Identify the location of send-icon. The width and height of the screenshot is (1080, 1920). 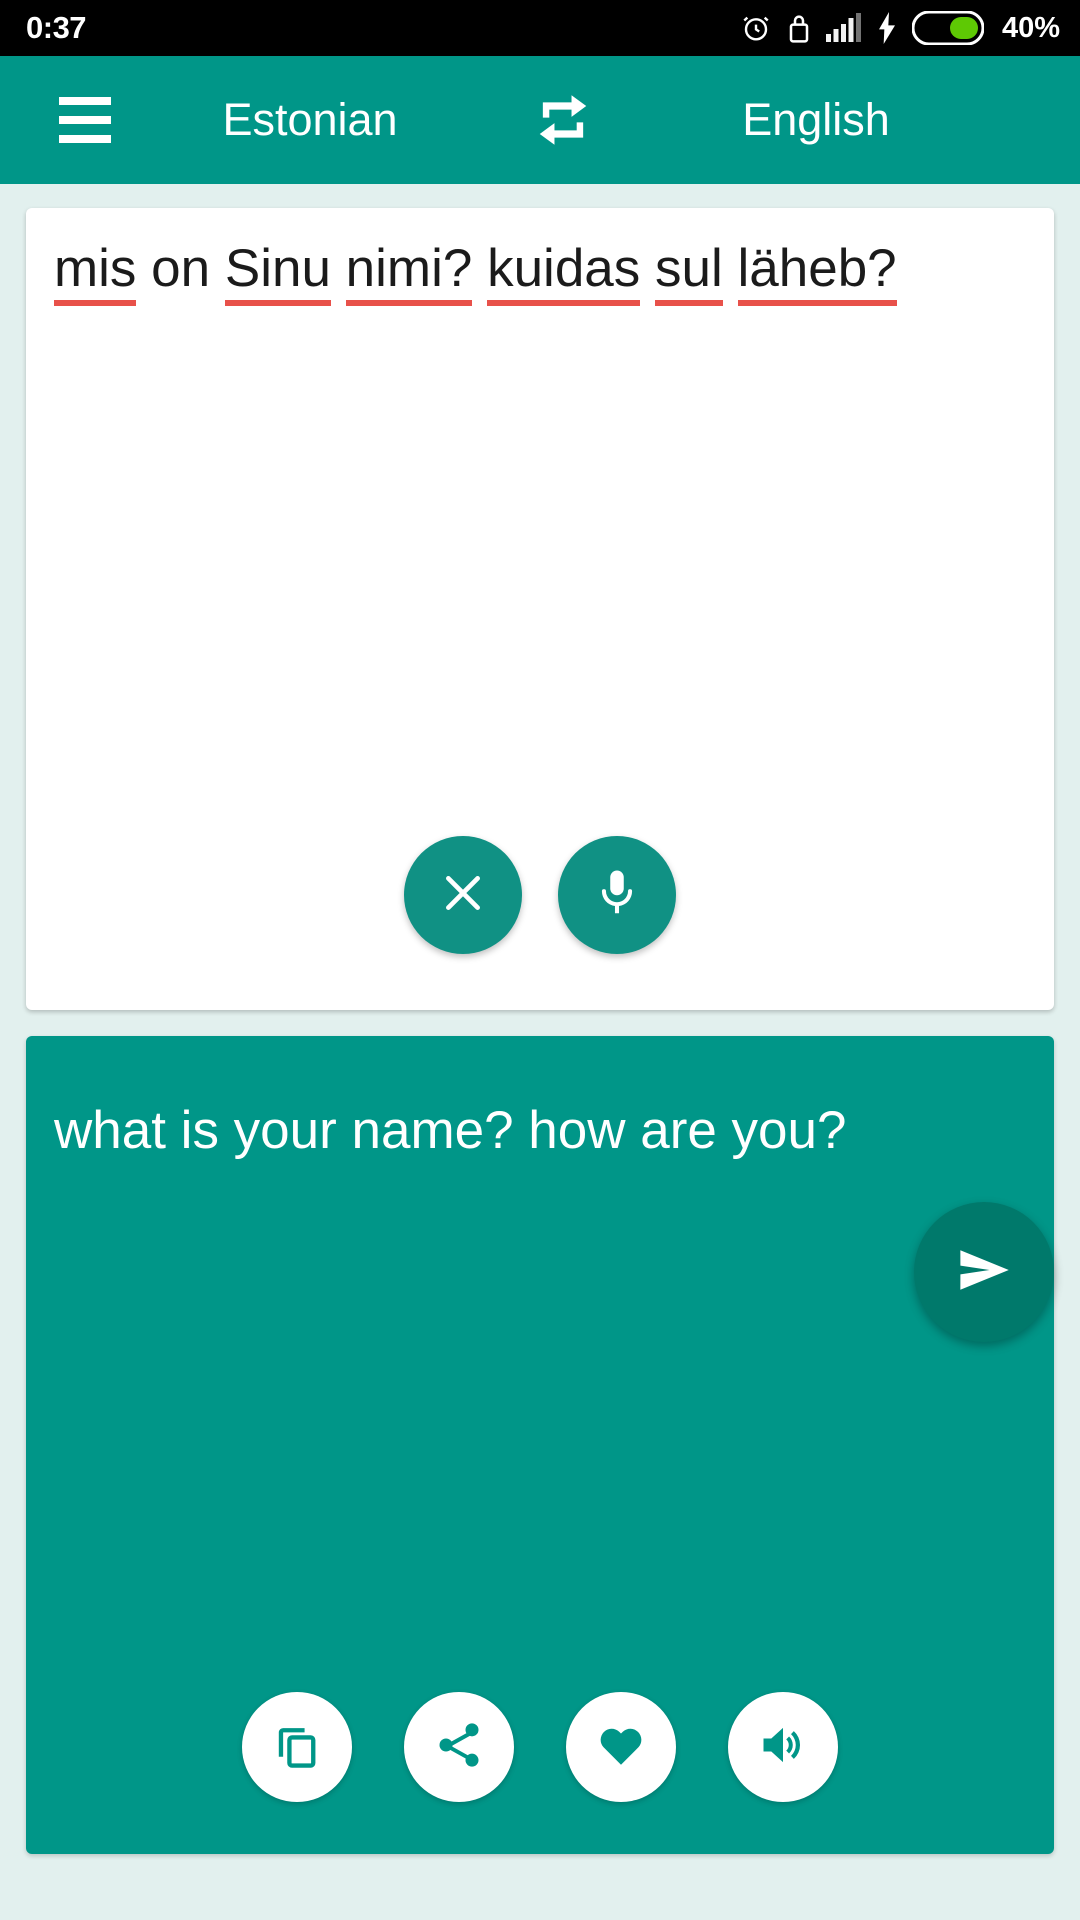
(984, 1272).